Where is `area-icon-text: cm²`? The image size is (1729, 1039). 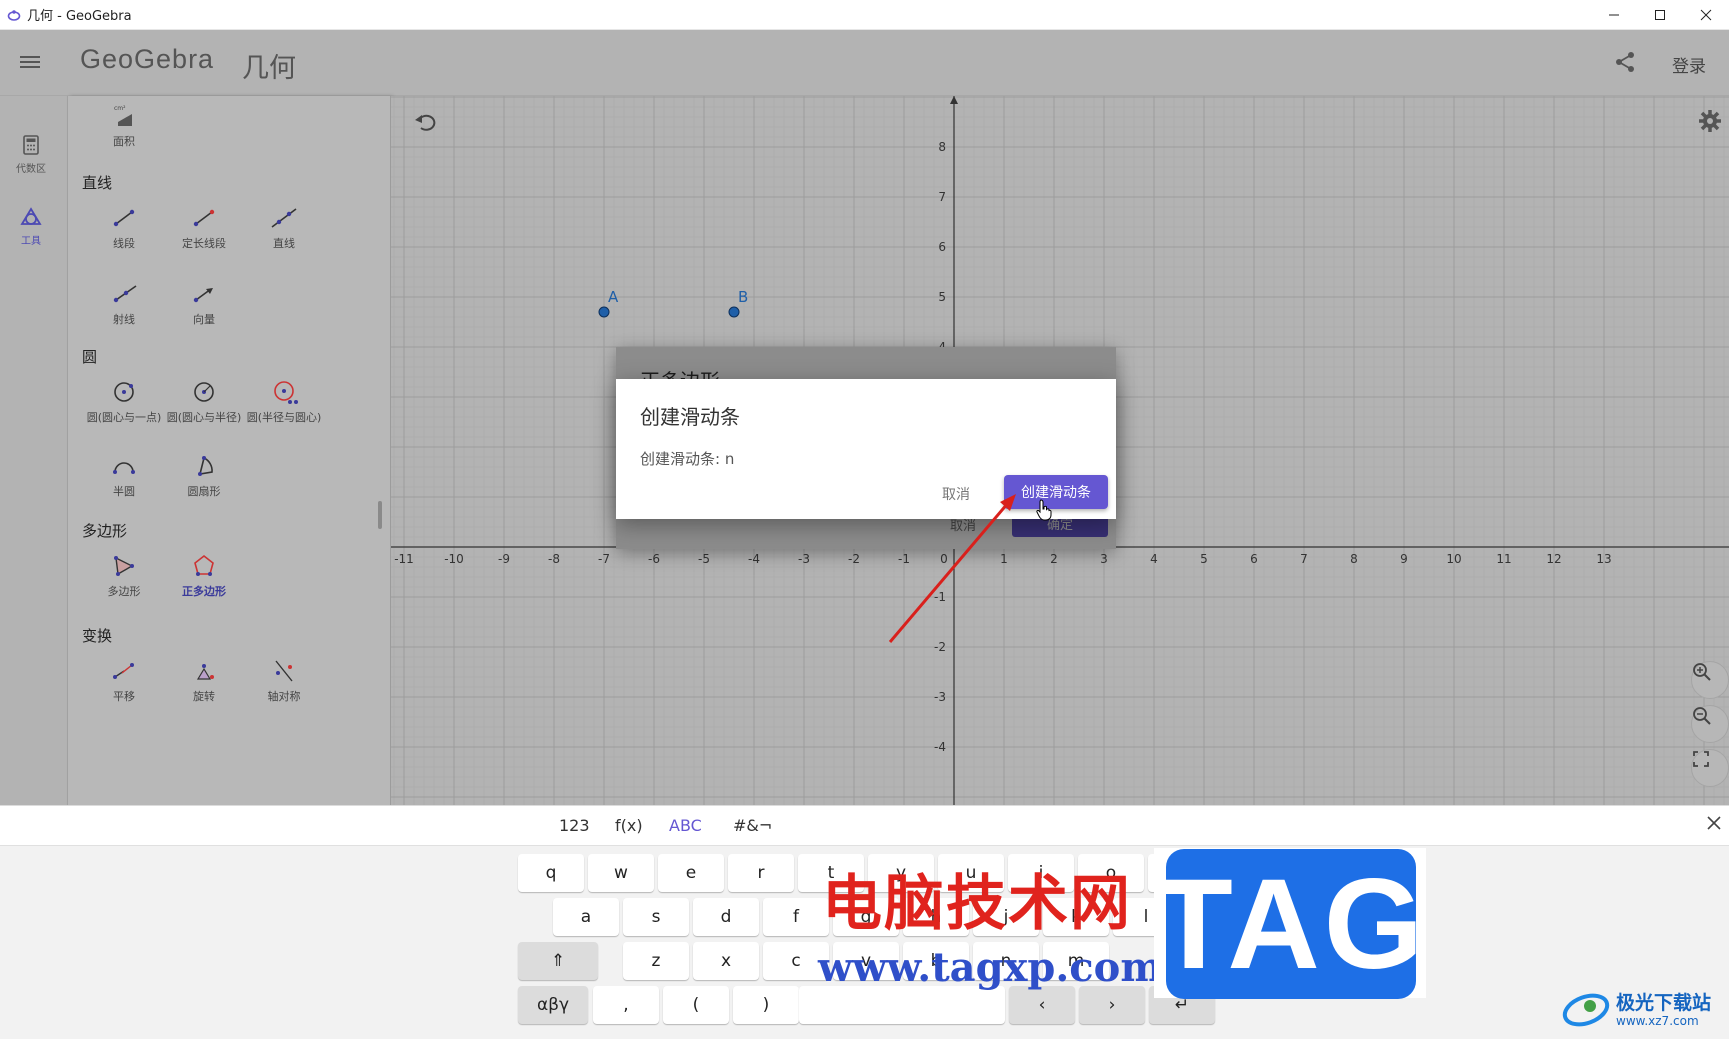 area-icon-text: cm² is located at coordinates (120, 108).